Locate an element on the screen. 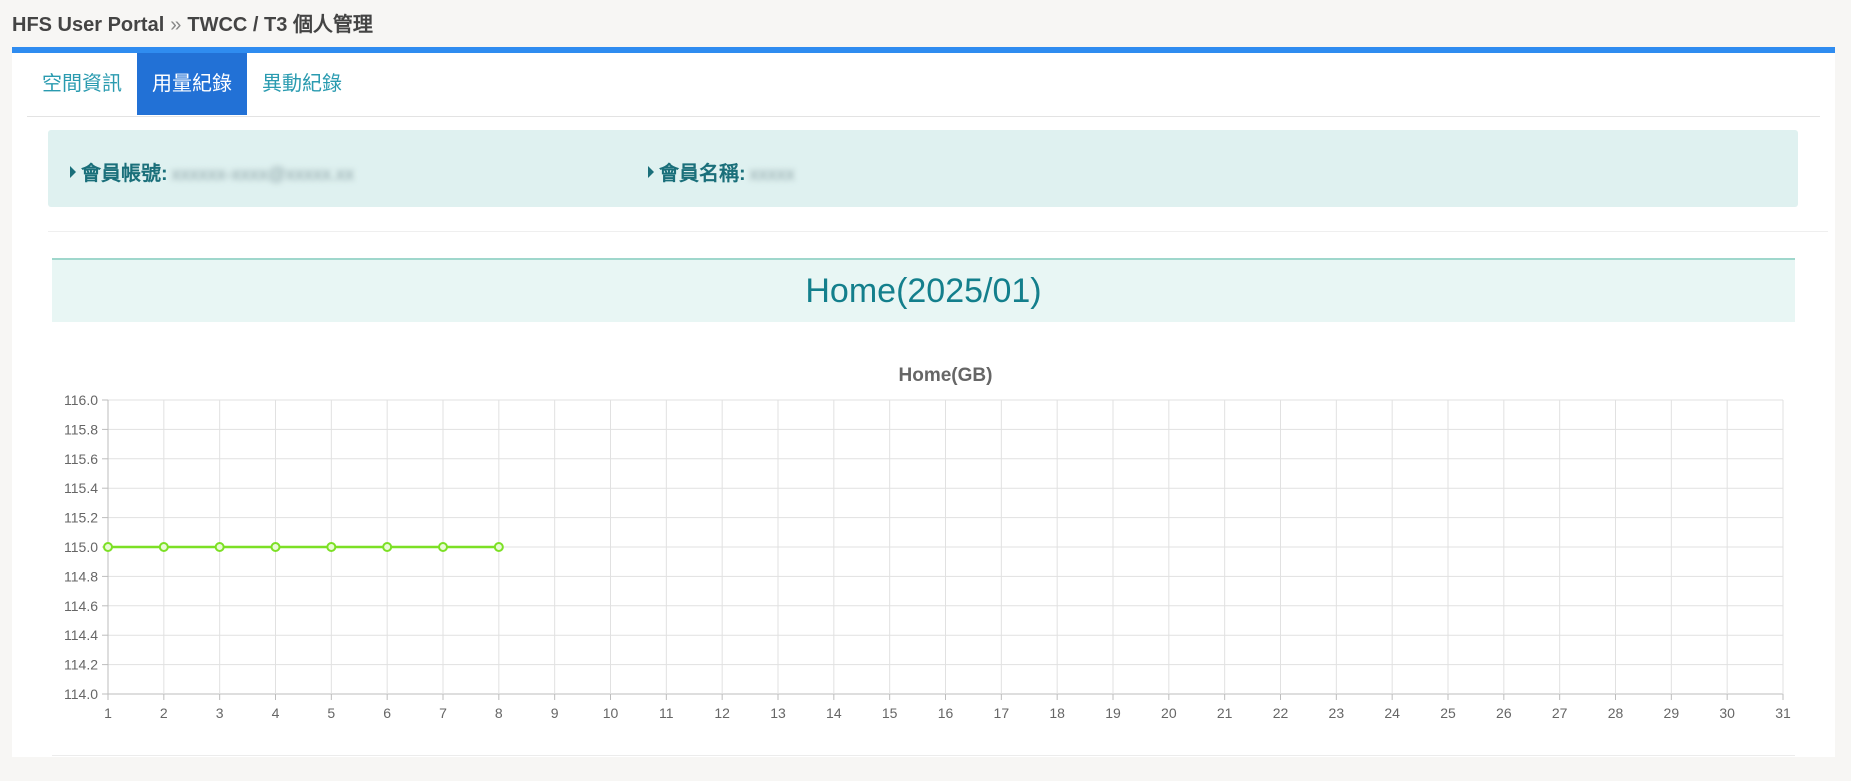 The image size is (1851, 781). member-account-field: 會員帳號: xxxxxx-xxxx@xxxxx.xx is located at coordinates (212, 171).